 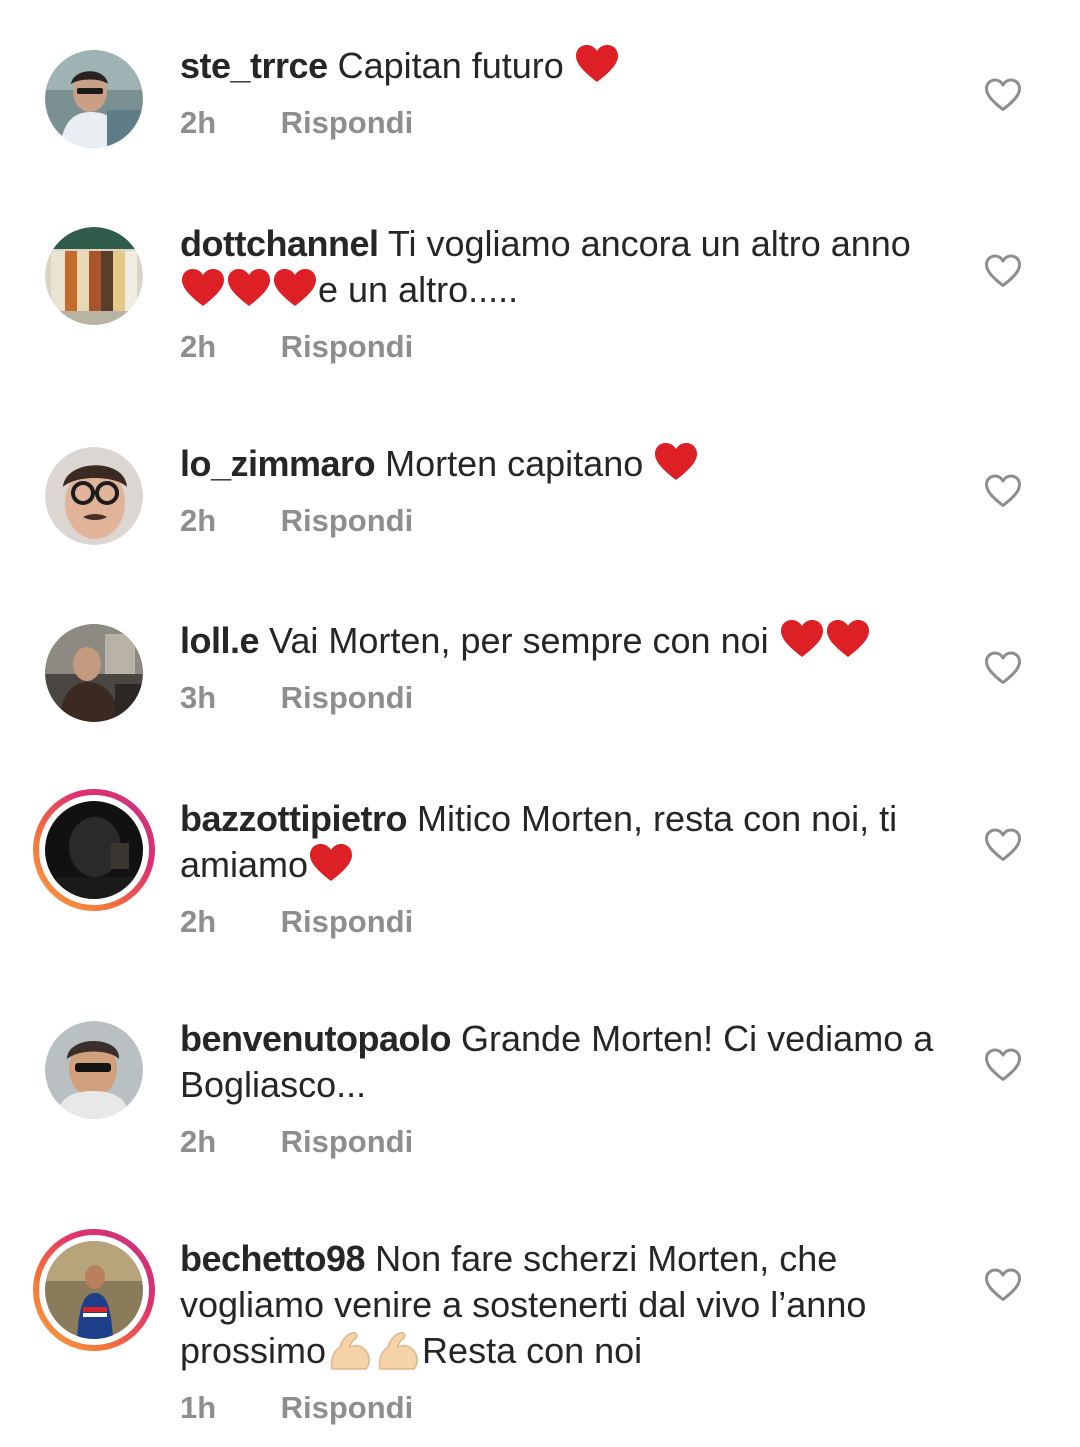 What do you see at coordinates (532, 1350) in the screenshot?
I see `comment-text: Resta con noi` at bounding box center [532, 1350].